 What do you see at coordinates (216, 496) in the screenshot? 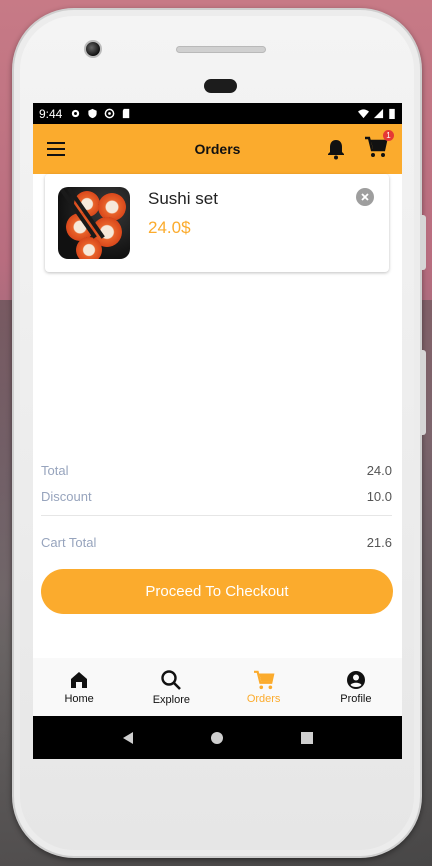
I see `discount-row: Discount 10.0` at bounding box center [216, 496].